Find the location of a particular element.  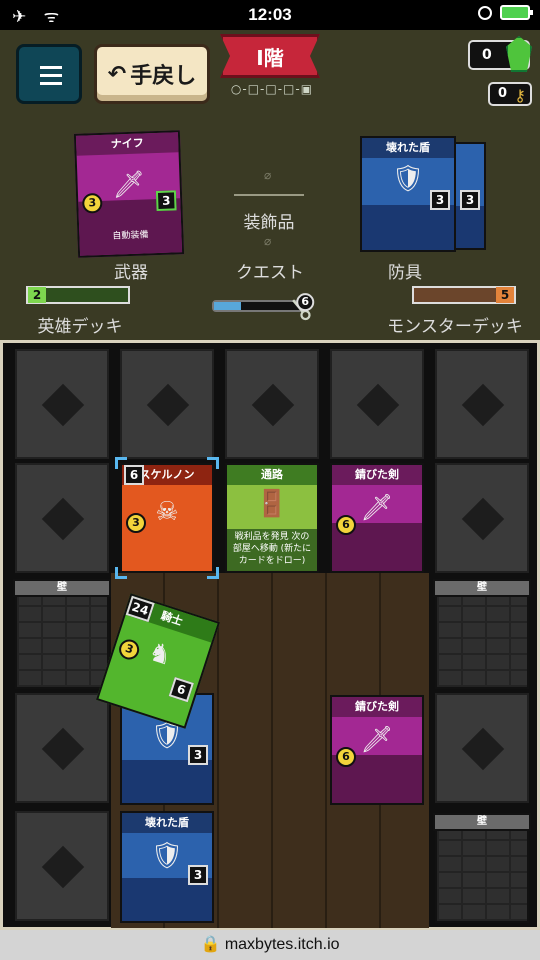

weapon-card-durability: 3 is located at coordinates (166, 201).